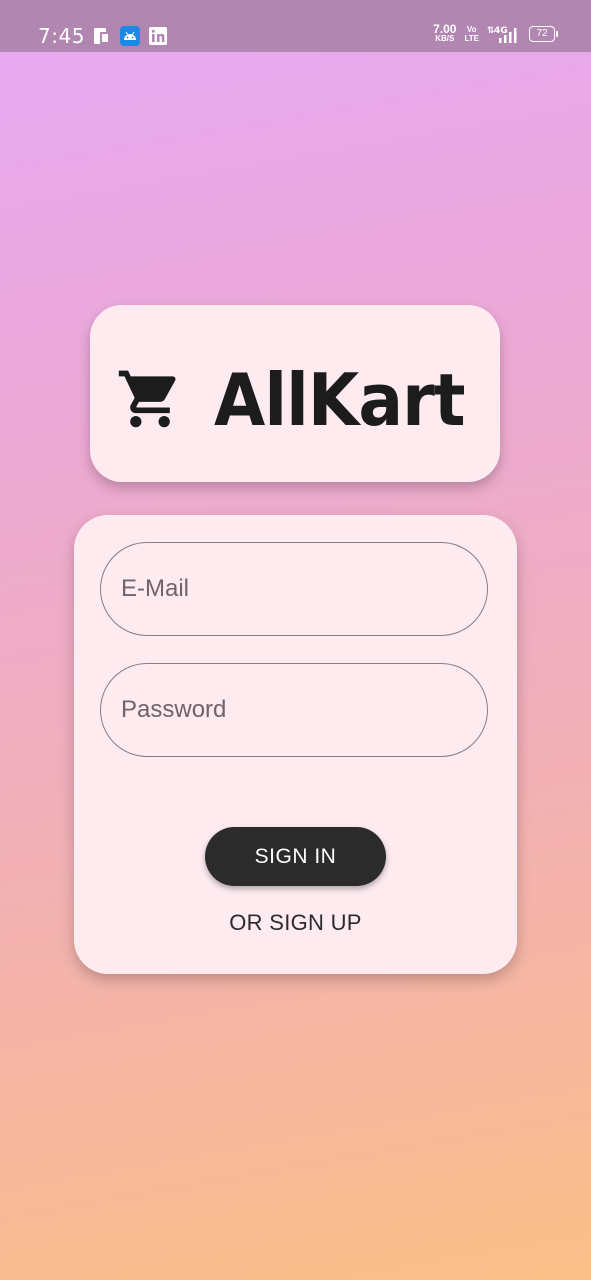 The image size is (591, 1280). I want to click on sim-card-icon, so click(102, 36).